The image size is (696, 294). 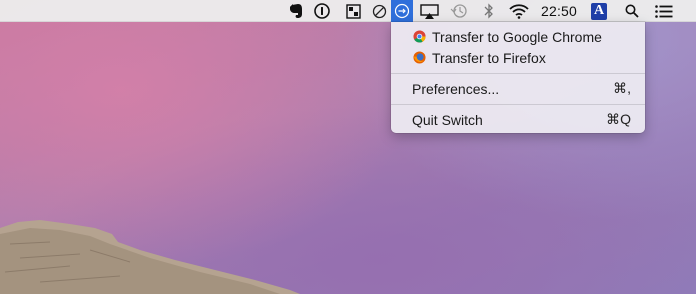 I want to click on switch-status-item, so click(x=402, y=11).